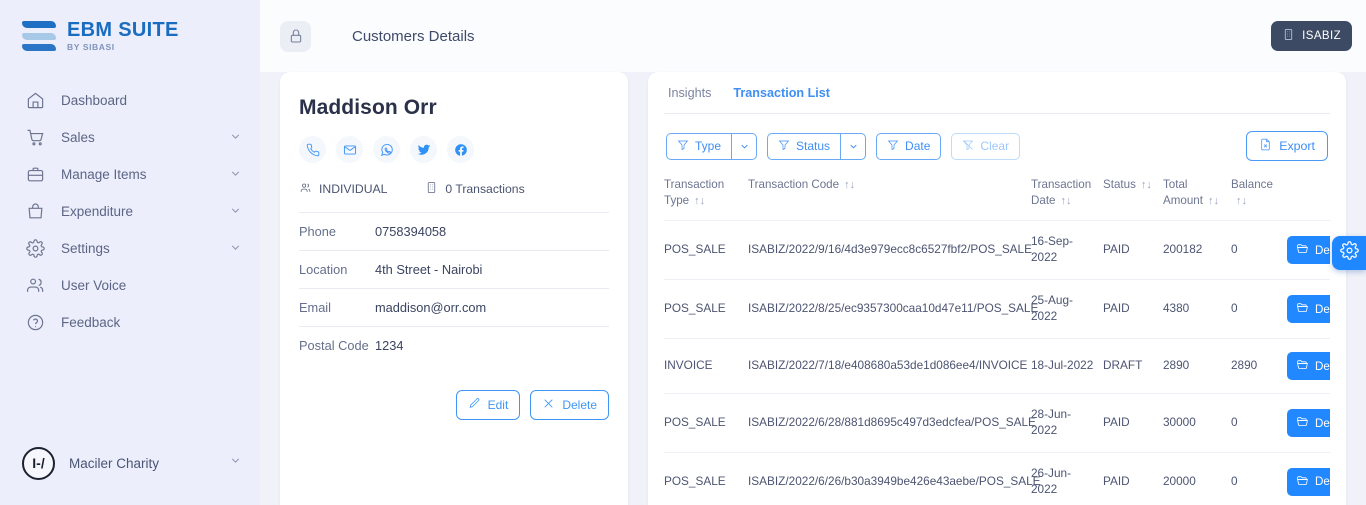 This screenshot has height=505, width=1366. Describe the element at coordinates (460, 149) in the screenshot. I see `facebook-icon` at that location.